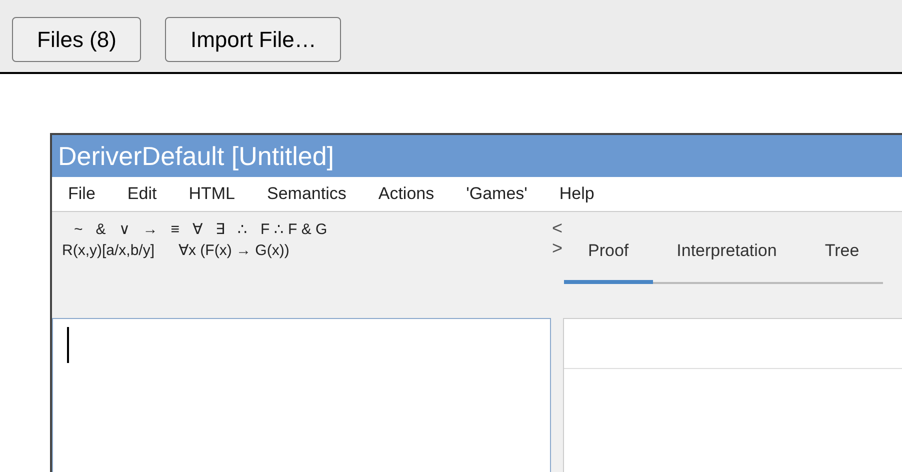 This screenshot has width=902, height=472. Describe the element at coordinates (497, 194) in the screenshot. I see `menu-item: 'Games'` at that location.